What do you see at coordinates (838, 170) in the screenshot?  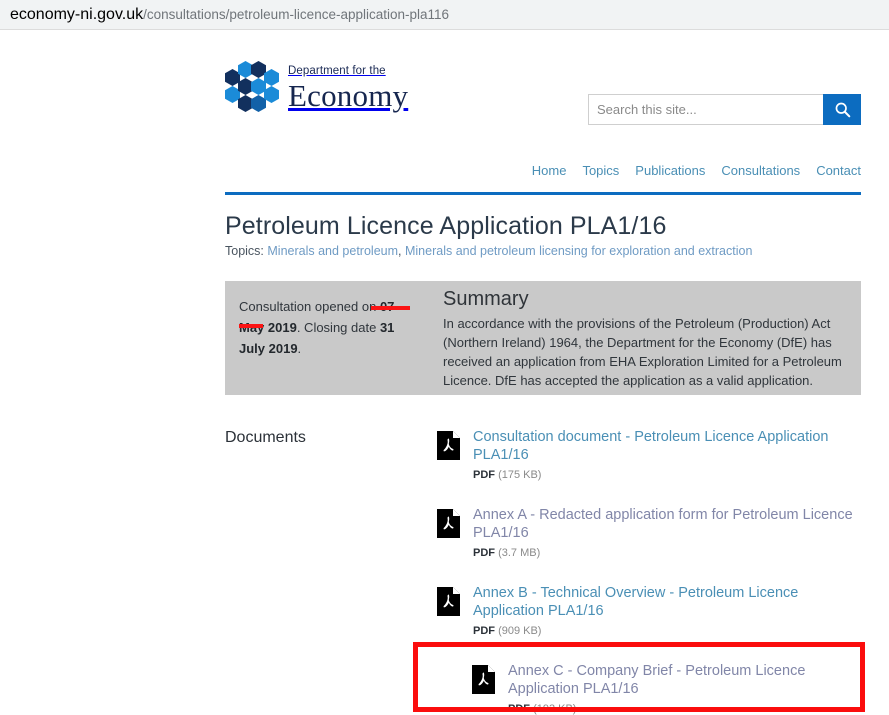 I see `nav-item-contact: Contact` at bounding box center [838, 170].